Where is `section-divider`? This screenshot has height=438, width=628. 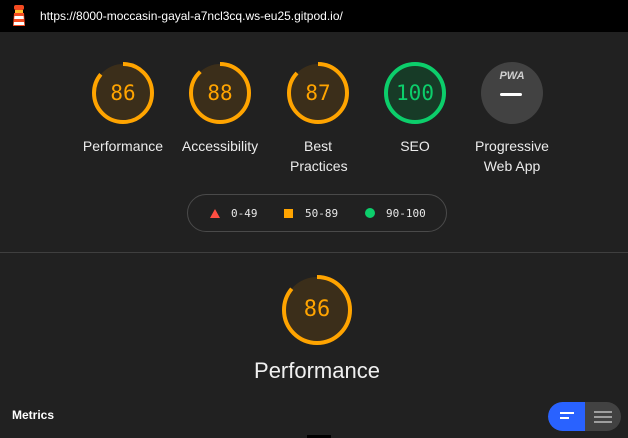
section-divider is located at coordinates (314, 252).